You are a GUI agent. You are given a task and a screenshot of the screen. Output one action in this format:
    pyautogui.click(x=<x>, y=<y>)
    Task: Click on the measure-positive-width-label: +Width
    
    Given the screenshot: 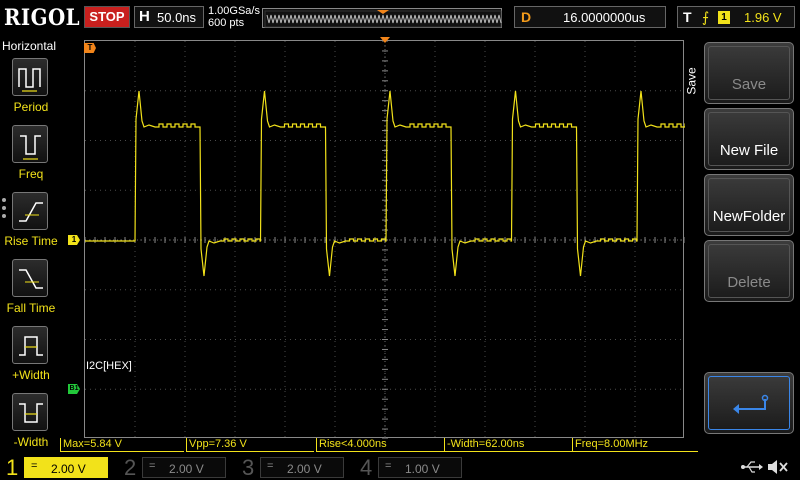 What is the action you would take?
    pyautogui.click(x=31, y=375)
    